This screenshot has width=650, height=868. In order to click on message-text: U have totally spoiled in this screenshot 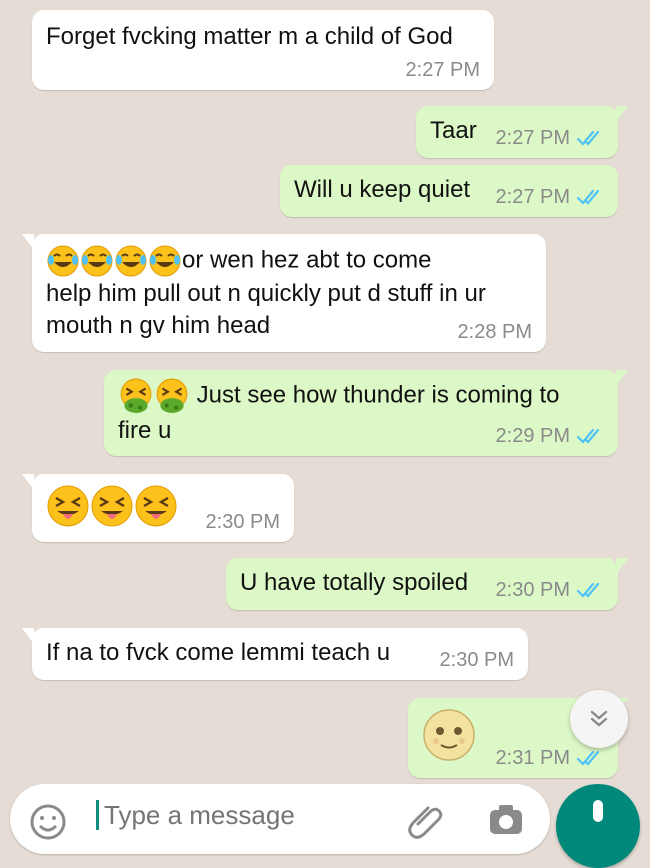, I will do `click(354, 582)`.